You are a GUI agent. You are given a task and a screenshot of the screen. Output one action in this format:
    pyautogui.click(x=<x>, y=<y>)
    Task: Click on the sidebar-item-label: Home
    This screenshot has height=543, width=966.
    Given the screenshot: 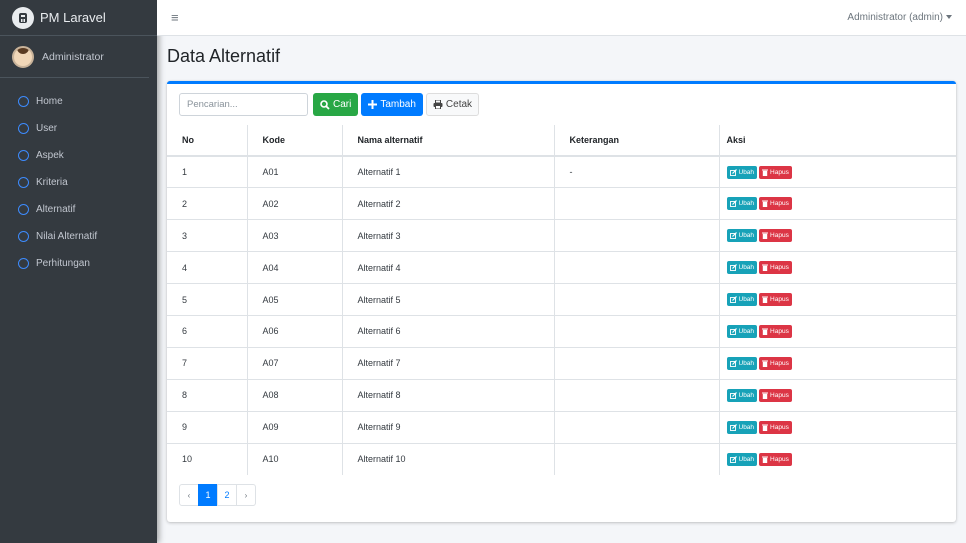 What is the action you would take?
    pyautogui.click(x=49, y=101)
    